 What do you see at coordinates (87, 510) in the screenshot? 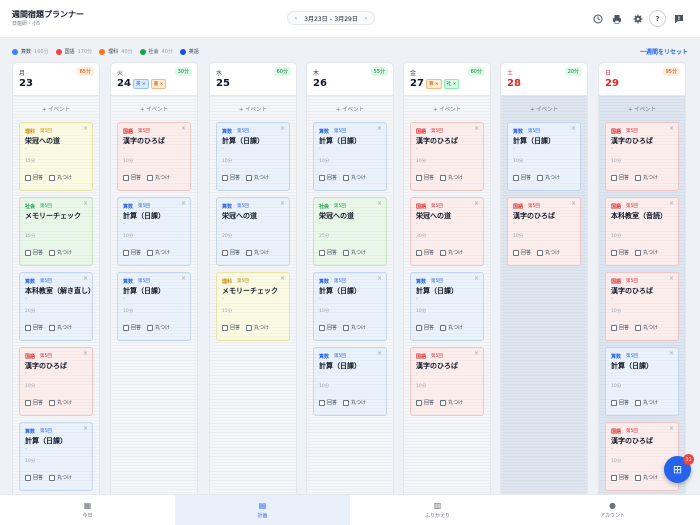
I see `nav-tab: ▦ 今日` at bounding box center [87, 510].